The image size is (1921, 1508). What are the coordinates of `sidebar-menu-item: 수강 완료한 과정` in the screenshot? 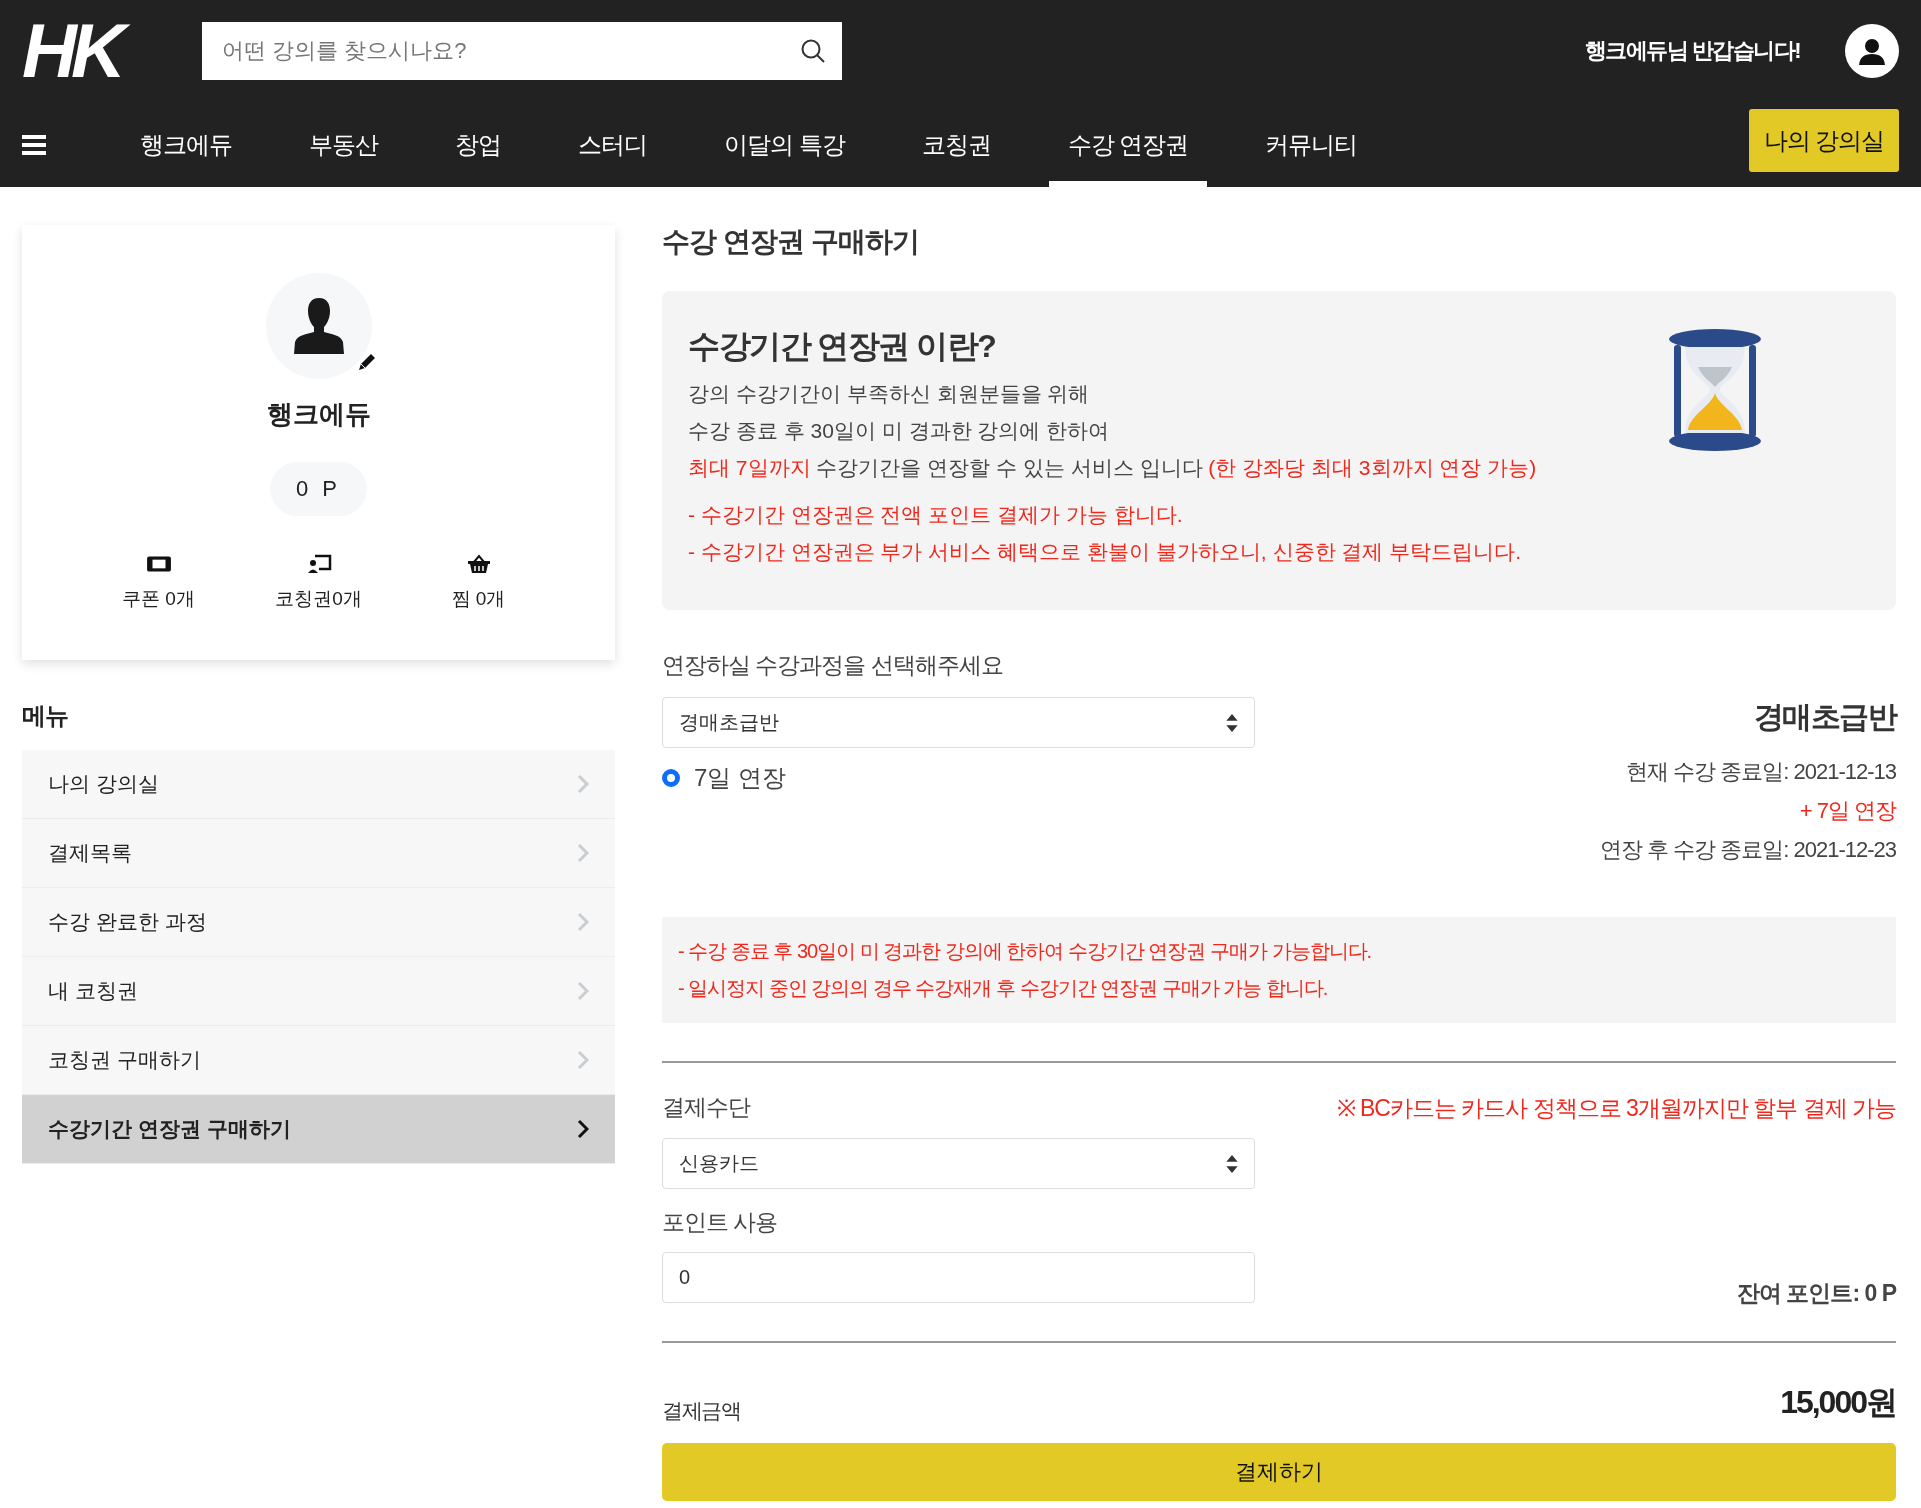 It's located at (318, 922).